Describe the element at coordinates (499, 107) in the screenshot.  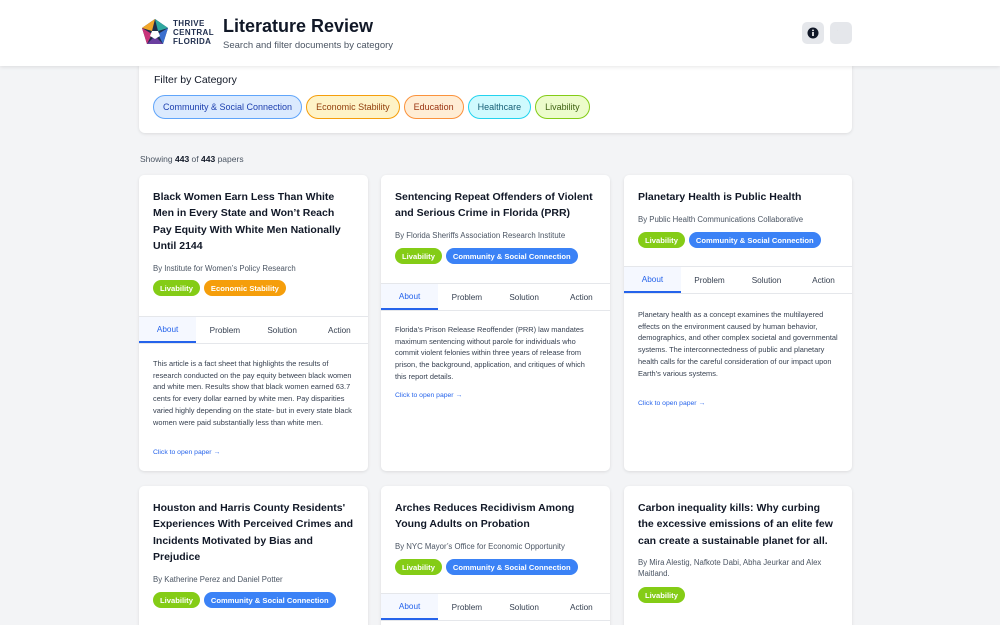
I see `filter-chip-healthcare: Healthcare` at that location.